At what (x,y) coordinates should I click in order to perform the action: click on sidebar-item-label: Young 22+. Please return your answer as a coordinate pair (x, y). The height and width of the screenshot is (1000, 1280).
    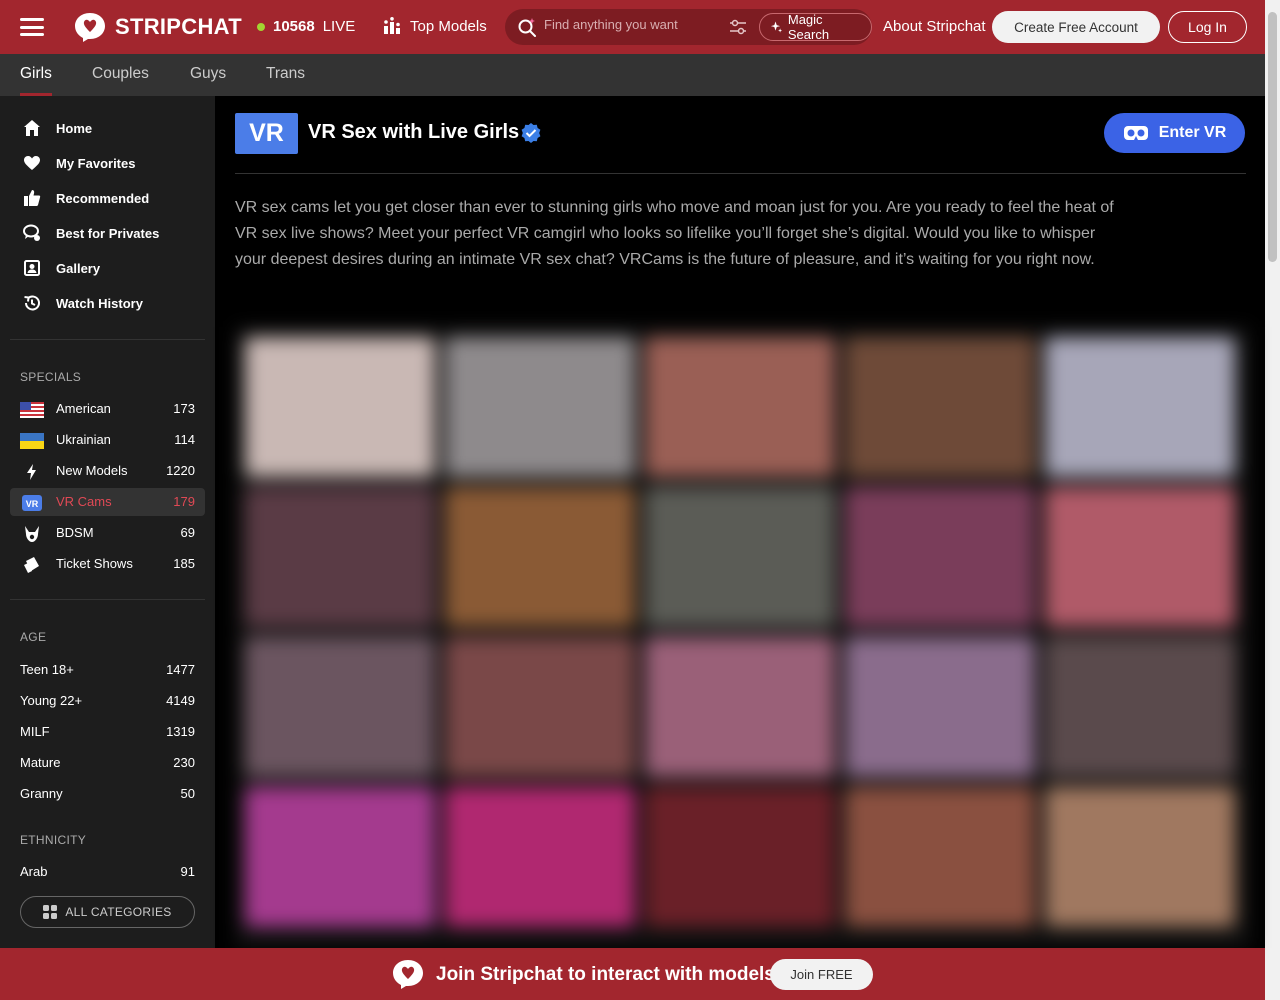
    Looking at the image, I should click on (51, 700).